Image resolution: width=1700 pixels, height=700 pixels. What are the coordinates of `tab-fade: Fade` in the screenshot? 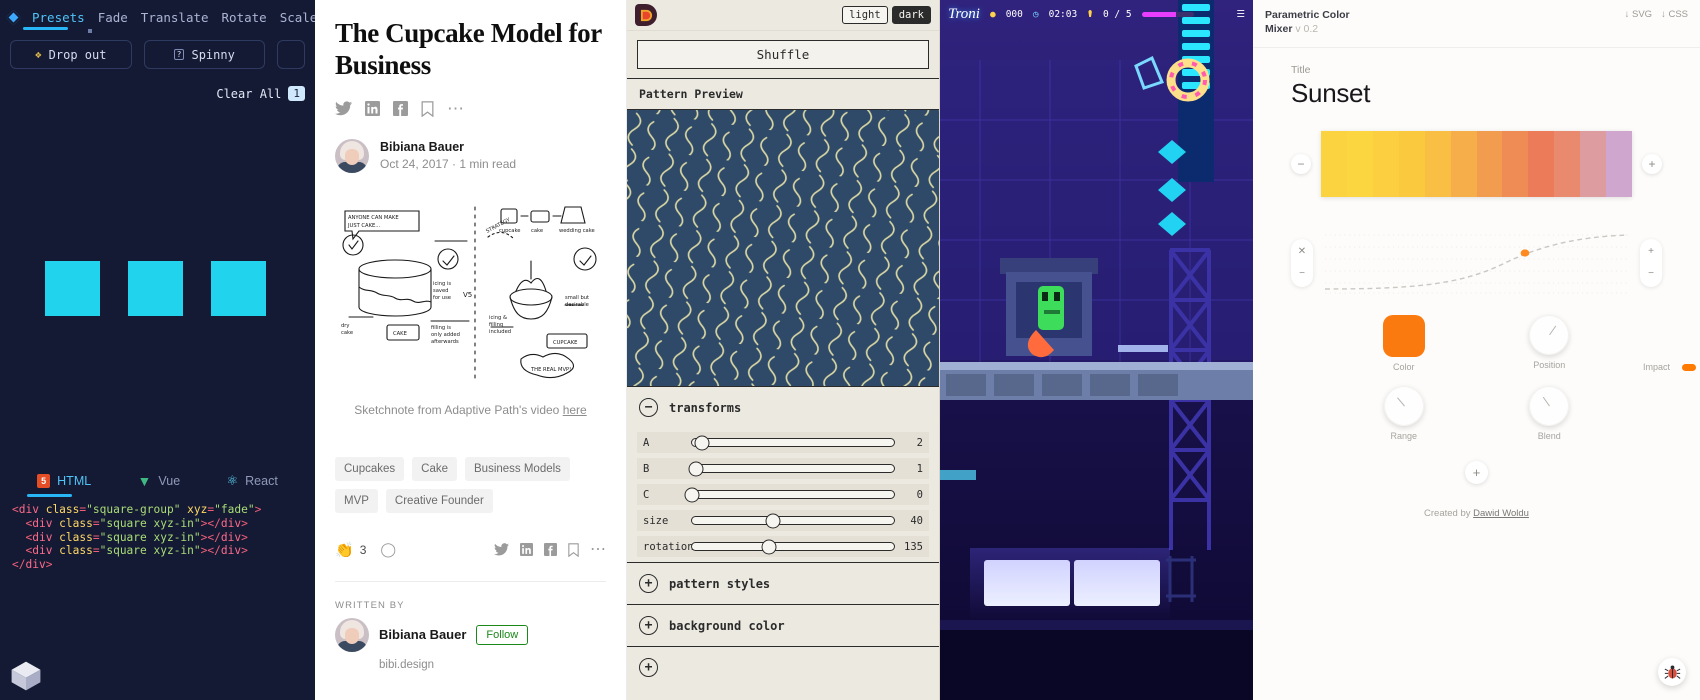 It's located at (113, 17).